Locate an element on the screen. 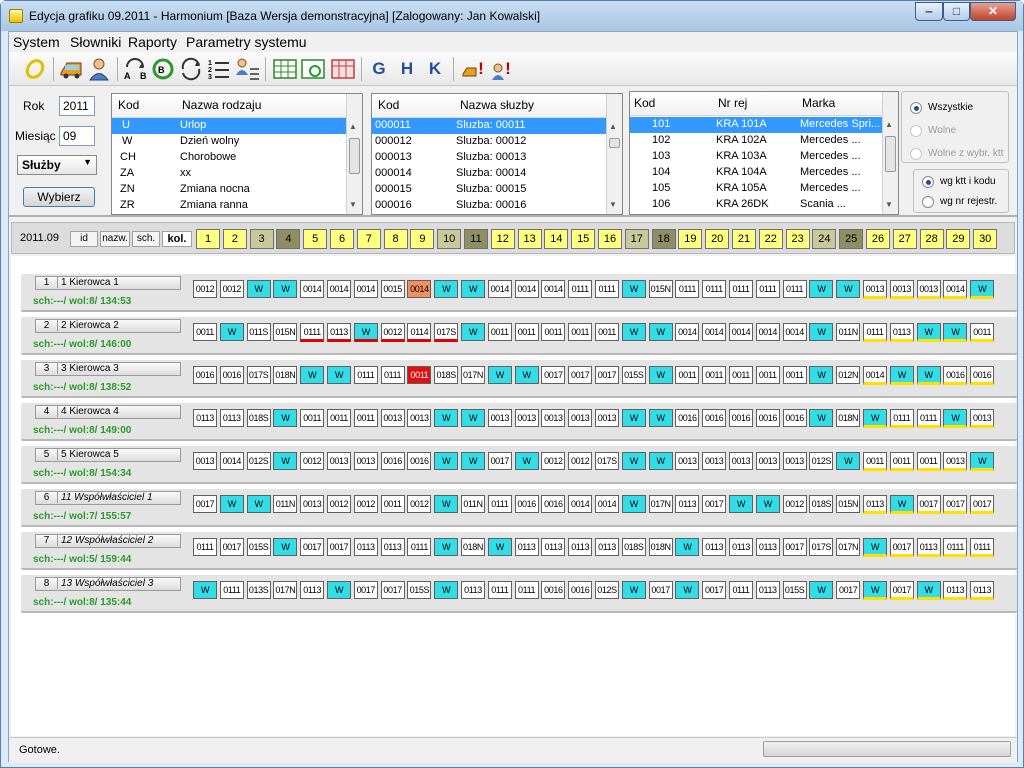 The width and height of the screenshot is (1024, 768). shift-cell: 017S is located at coordinates (446, 332).